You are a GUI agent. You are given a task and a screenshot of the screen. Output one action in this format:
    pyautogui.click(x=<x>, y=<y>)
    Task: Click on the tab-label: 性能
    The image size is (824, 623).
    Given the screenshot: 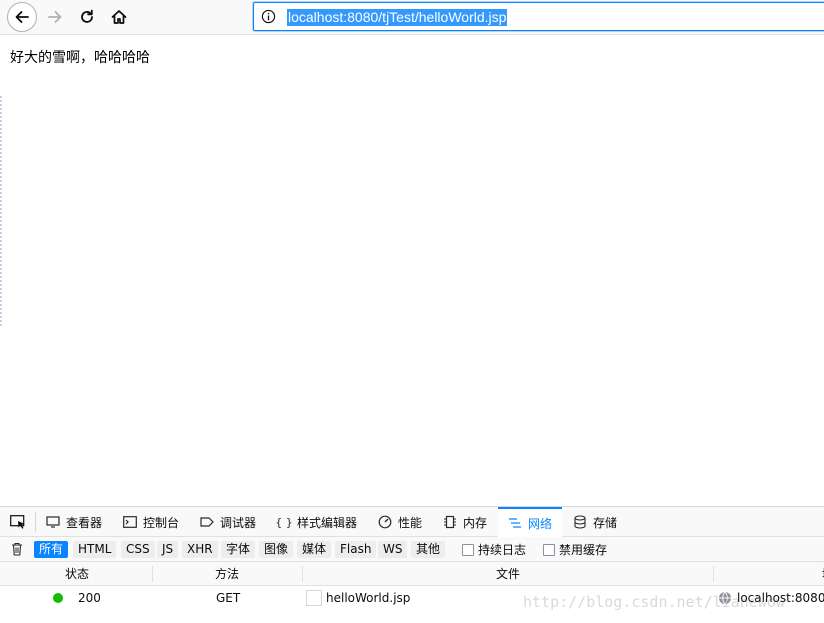 What is the action you would take?
    pyautogui.click(x=410, y=522)
    